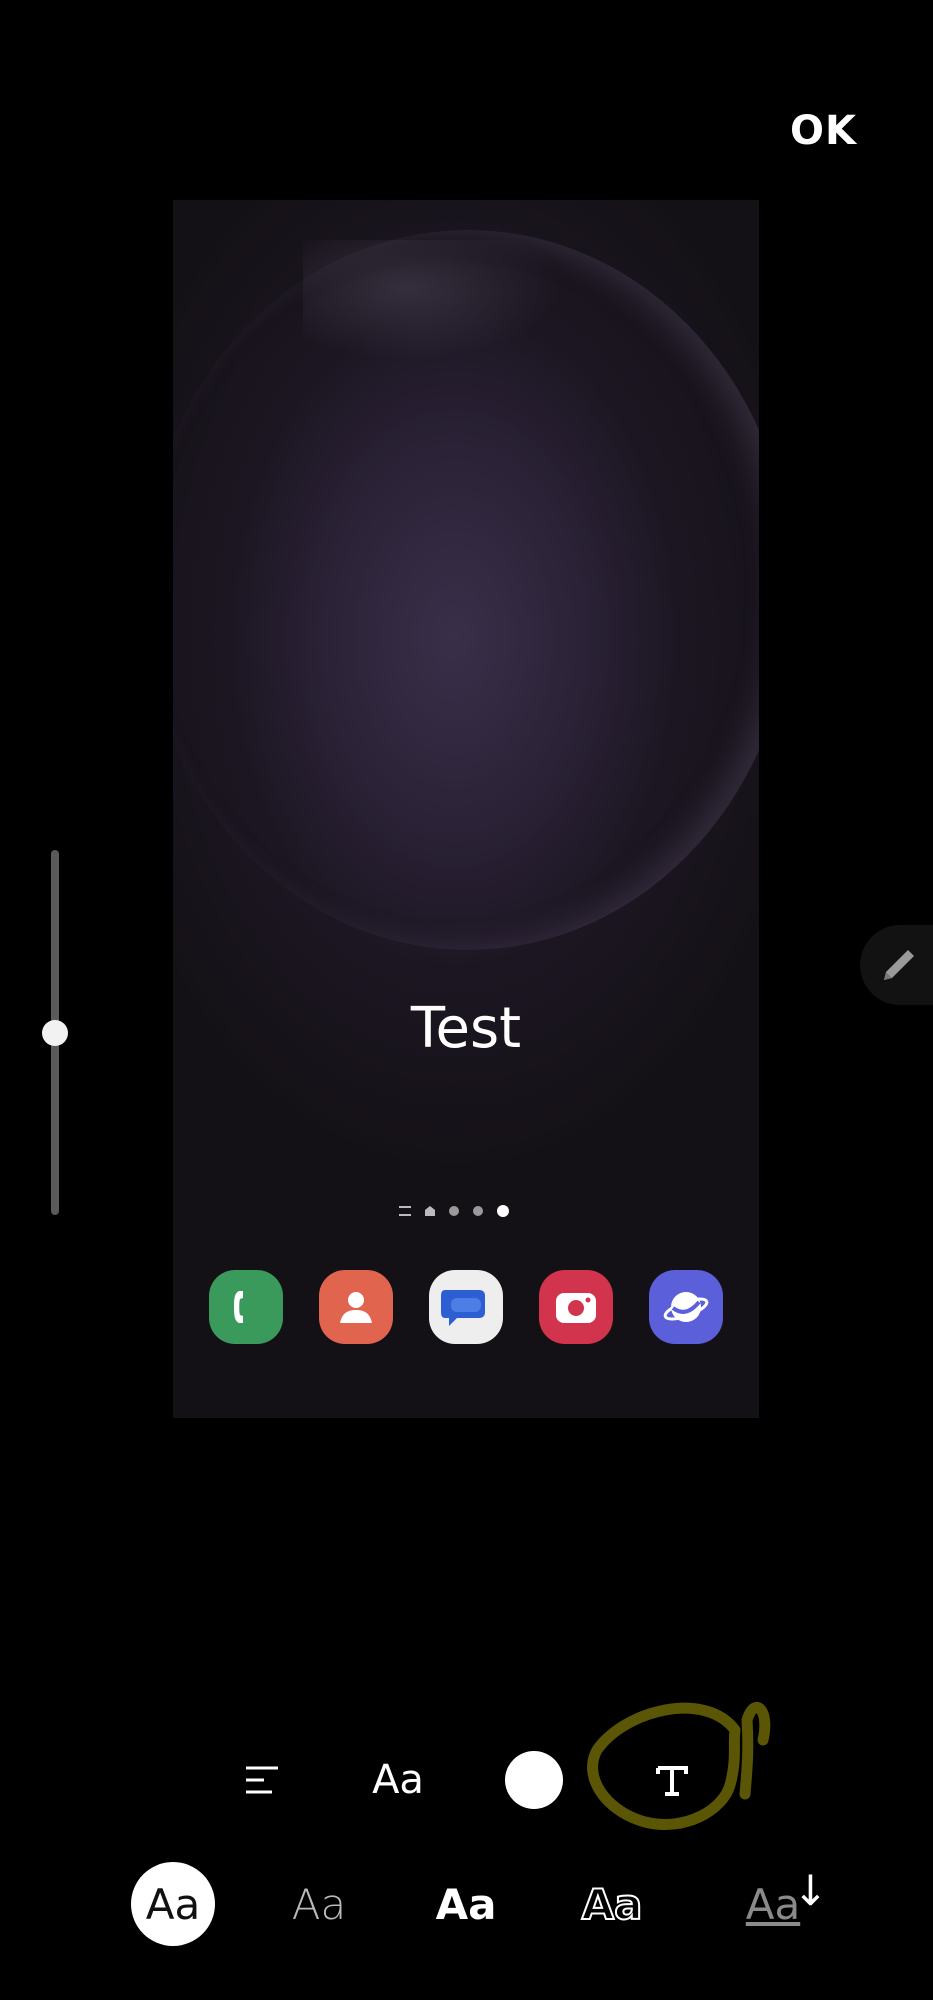  I want to click on preview-text: Test, so click(466, 1028).